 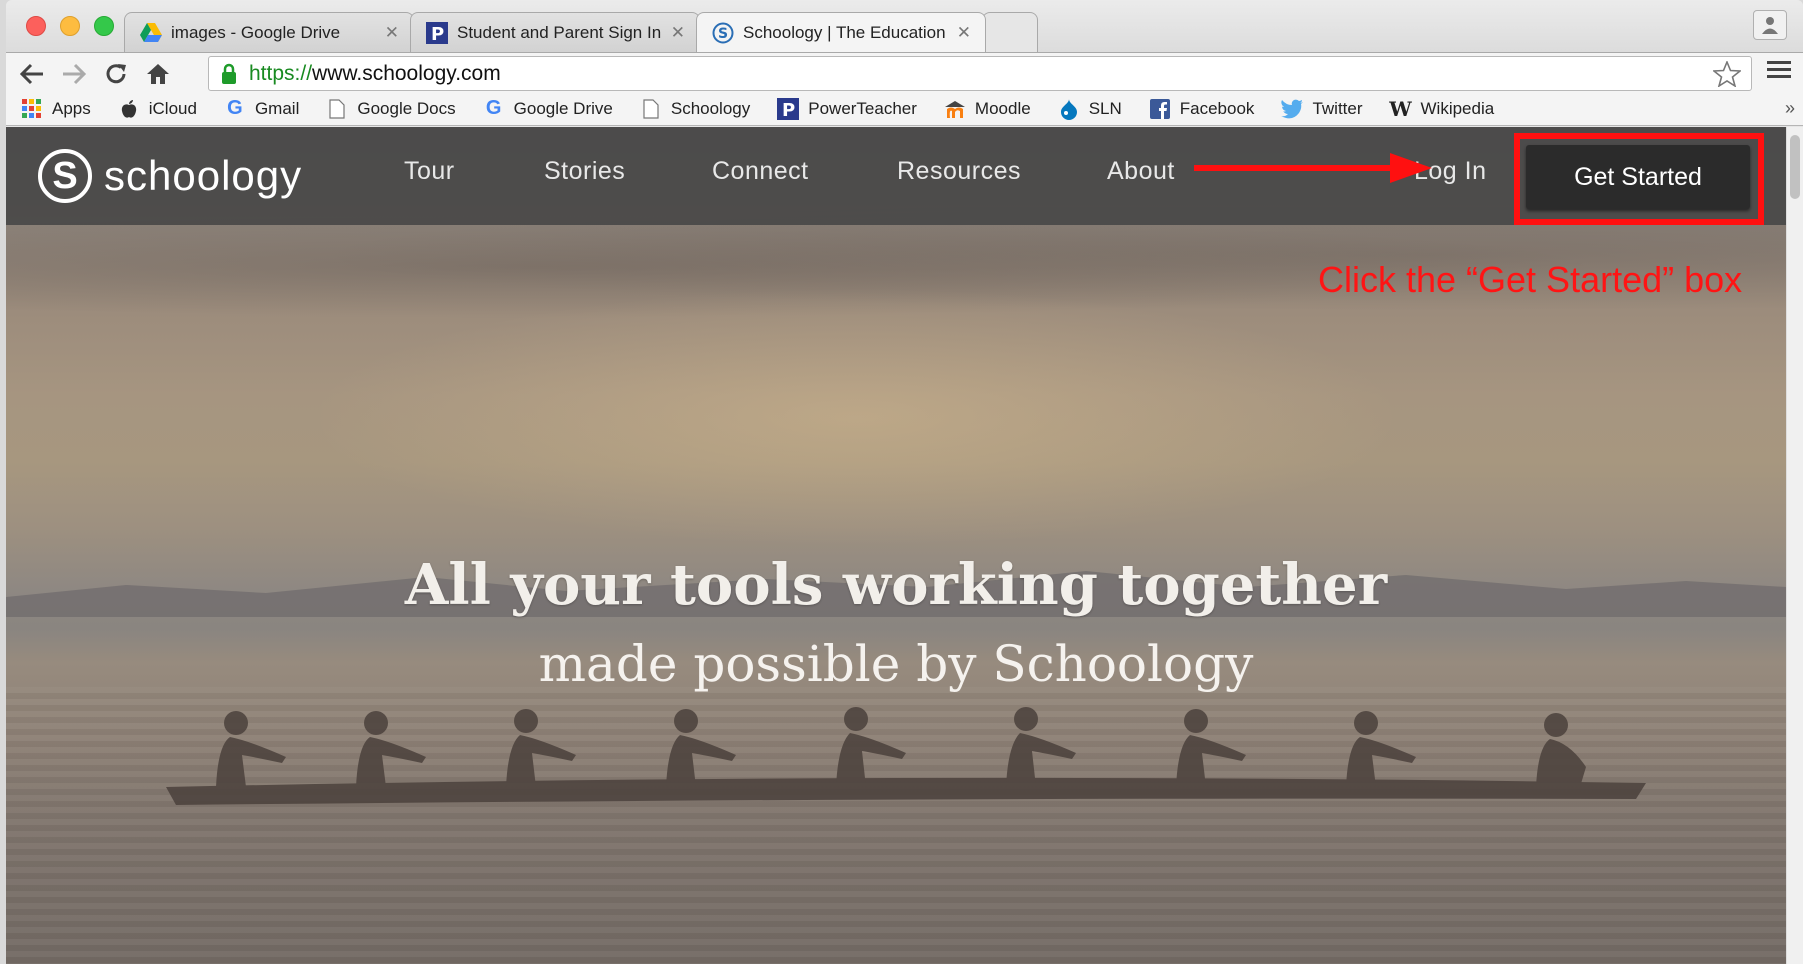 What do you see at coordinates (1727, 74) in the screenshot?
I see `star-icon` at bounding box center [1727, 74].